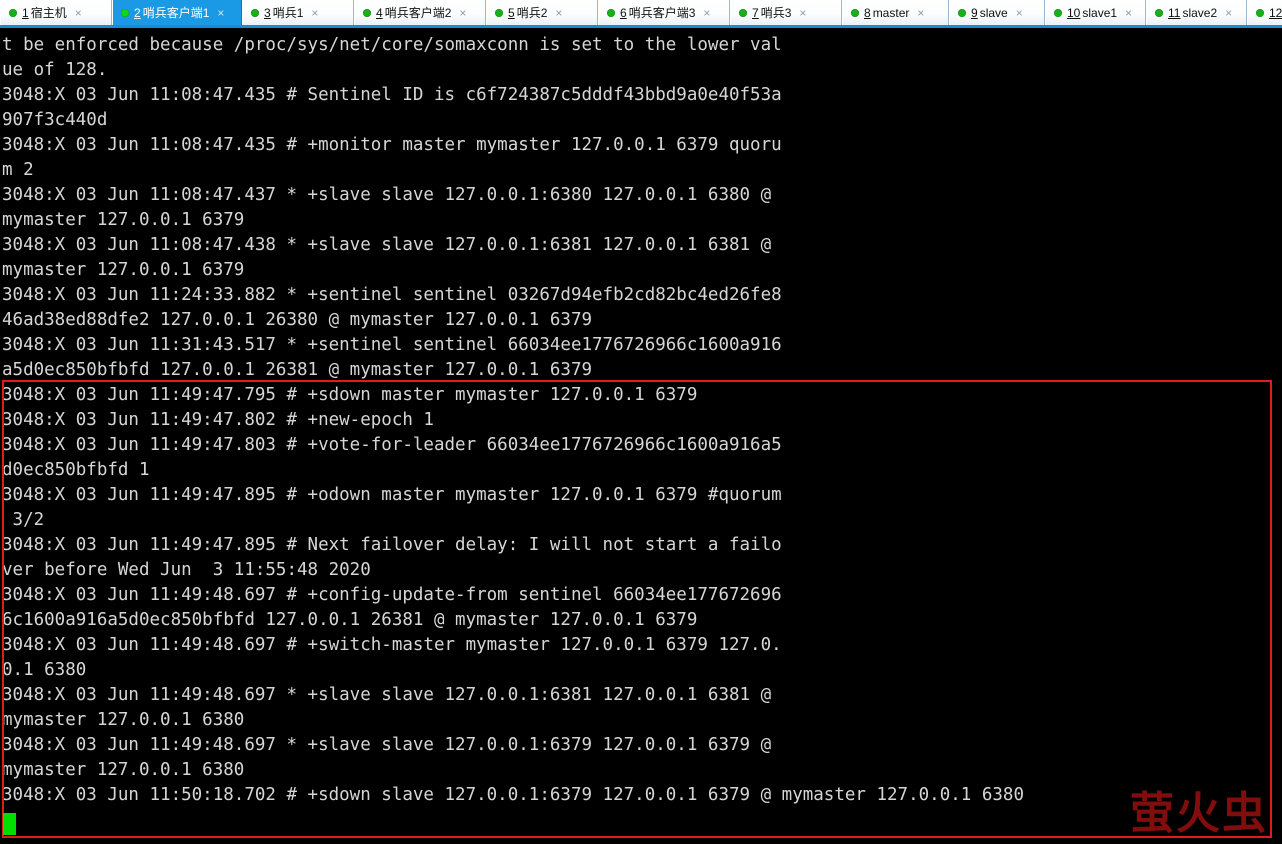  What do you see at coordinates (1174, 12) in the screenshot?
I see `tab-number: 11` at bounding box center [1174, 12].